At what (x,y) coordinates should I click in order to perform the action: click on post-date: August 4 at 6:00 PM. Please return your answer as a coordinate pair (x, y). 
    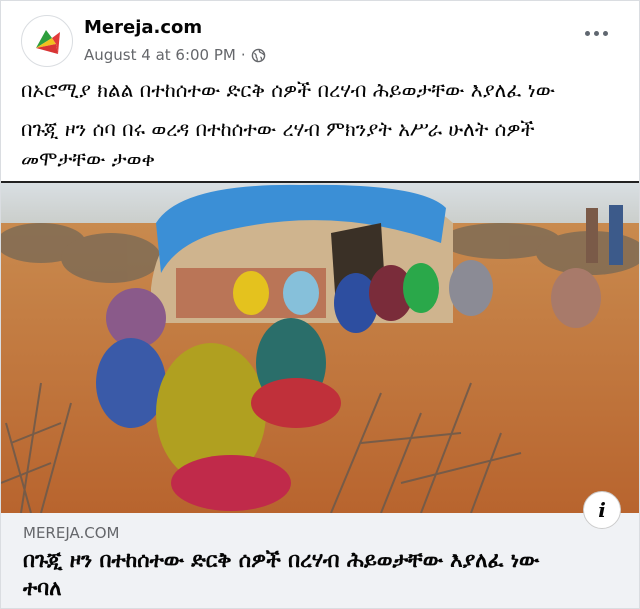
    Looking at the image, I should click on (160, 55).